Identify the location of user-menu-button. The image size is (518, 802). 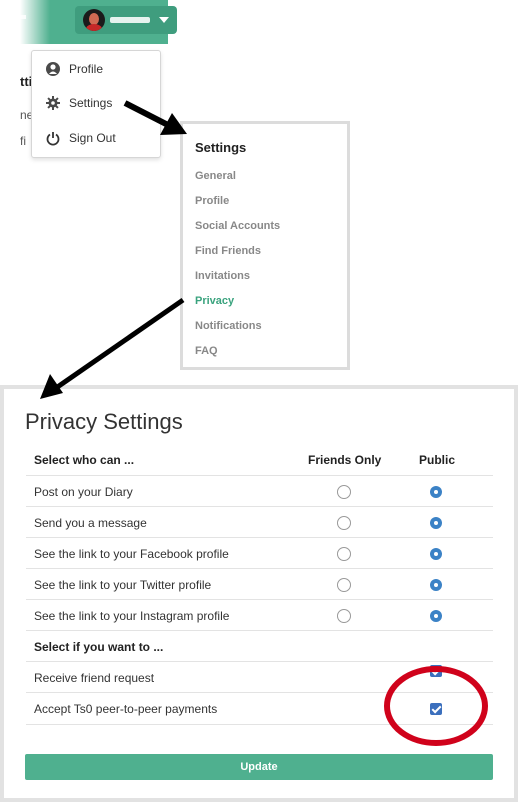
(126, 20).